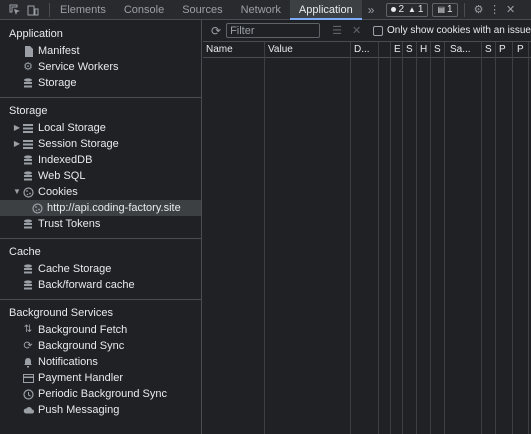  I want to click on warnings-count: 1, so click(420, 9).